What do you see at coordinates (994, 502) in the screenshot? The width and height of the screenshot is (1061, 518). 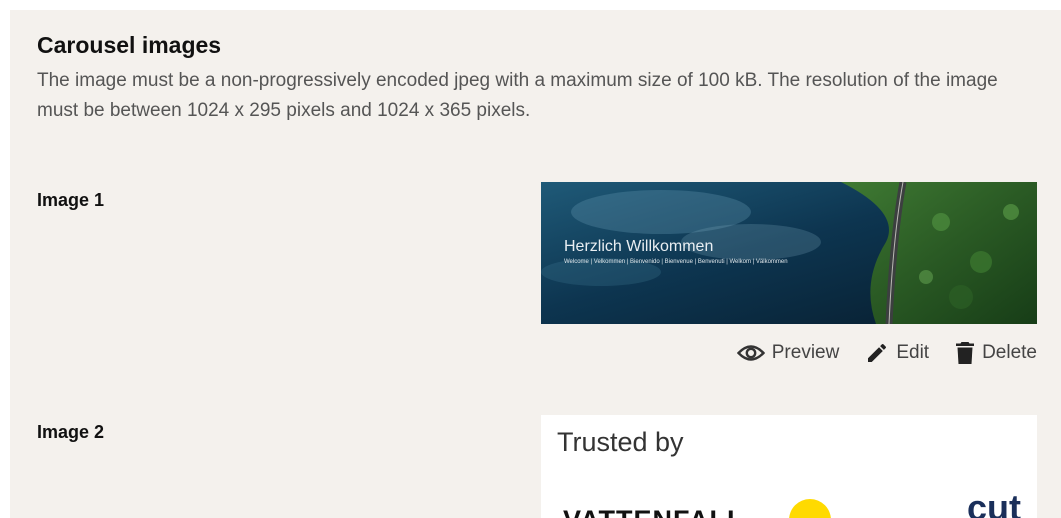 I see `cut-logo: cut` at bounding box center [994, 502].